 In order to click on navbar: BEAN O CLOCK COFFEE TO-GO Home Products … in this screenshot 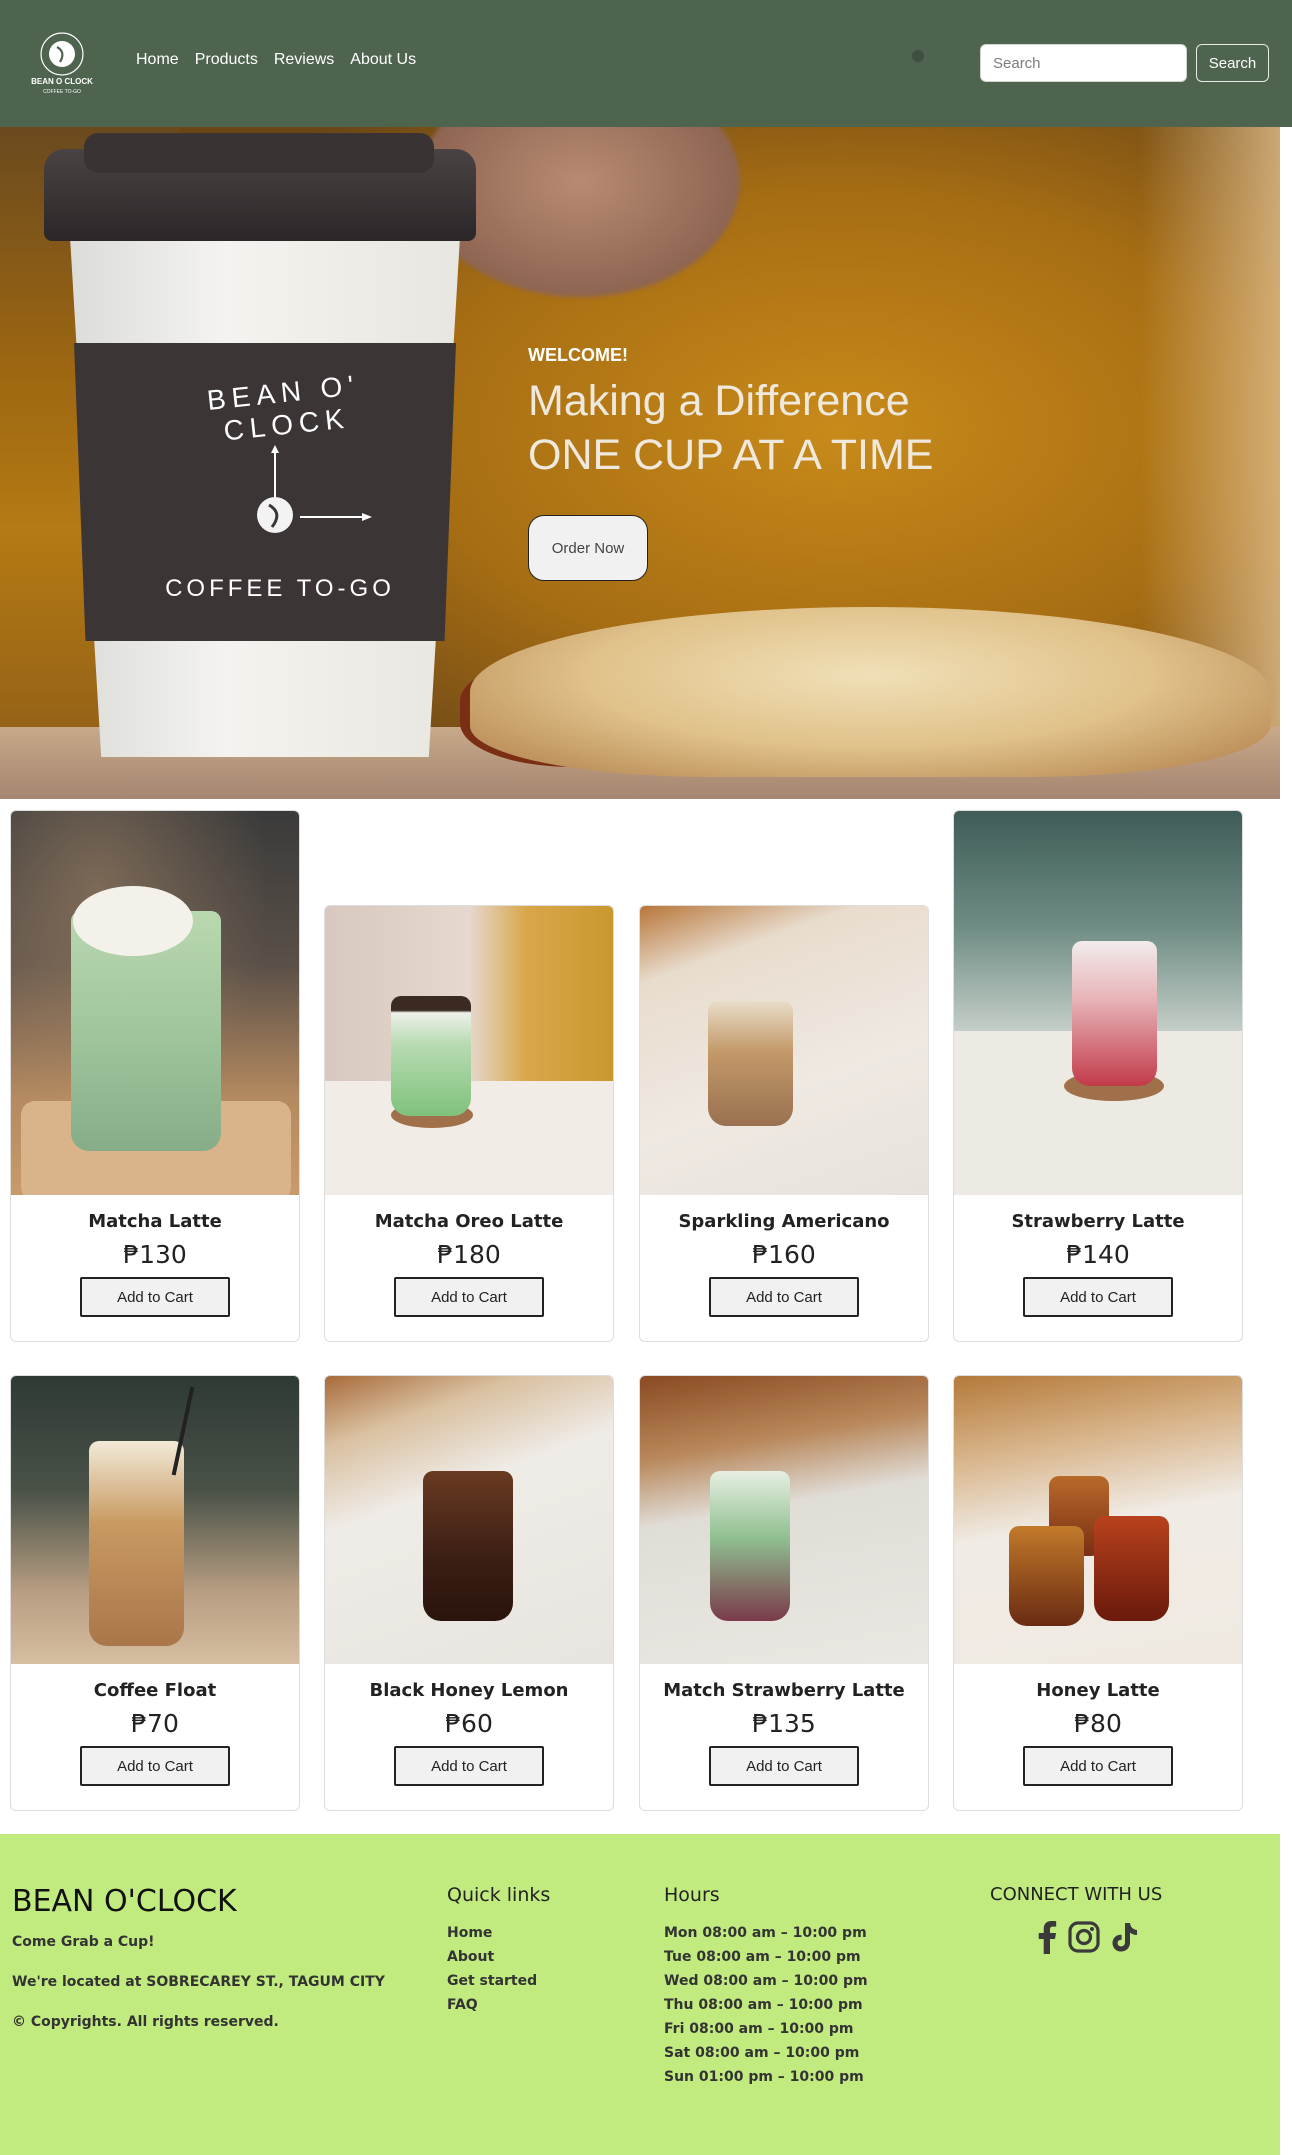, I will do `click(646, 63)`.